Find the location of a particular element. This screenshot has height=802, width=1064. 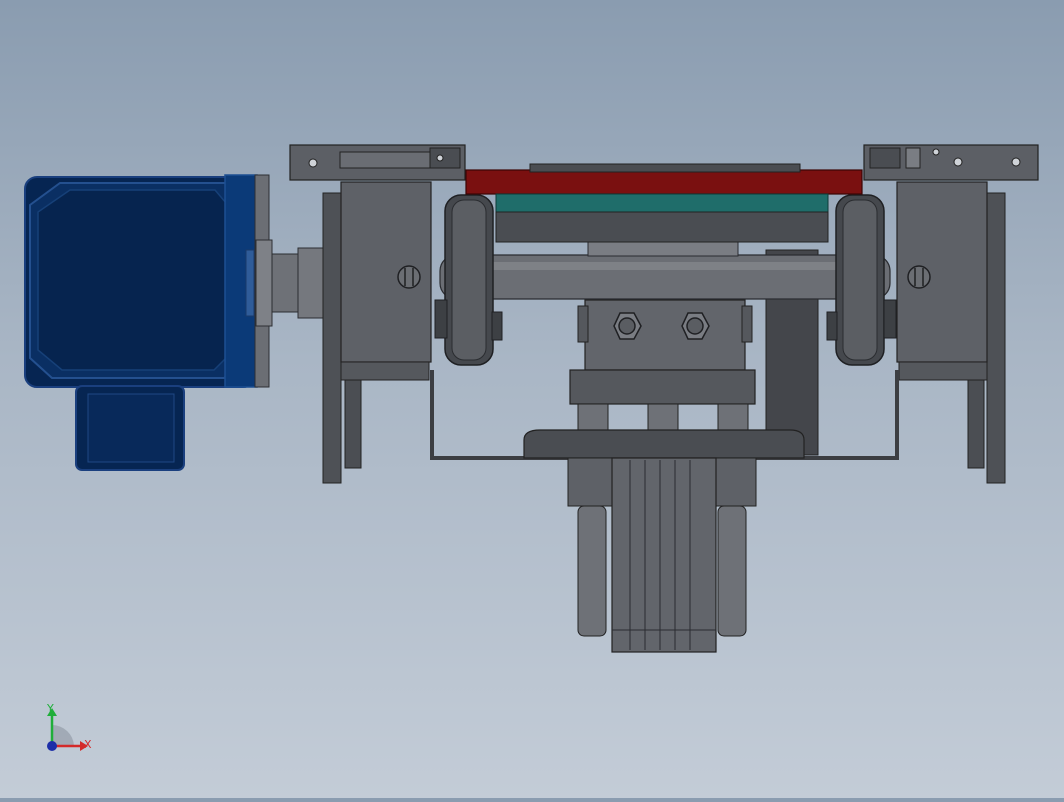

motor-shaft-coupling is located at coordinates (299, 283).